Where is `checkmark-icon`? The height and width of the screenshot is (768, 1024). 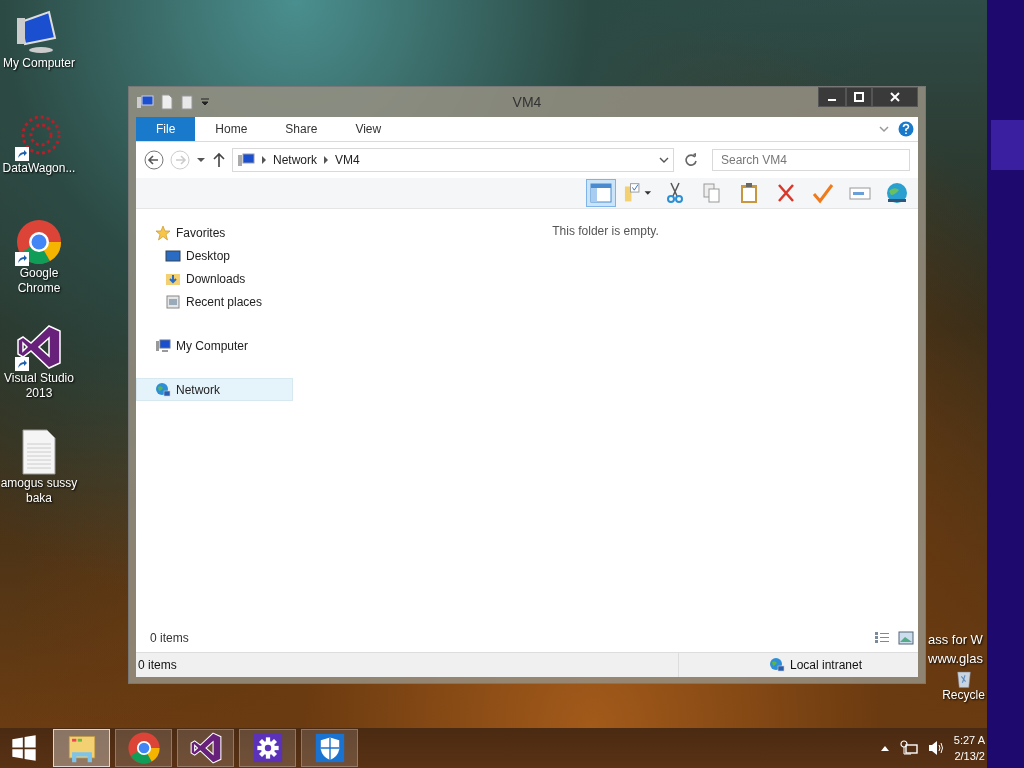
checkmark-icon is located at coordinates (823, 193).